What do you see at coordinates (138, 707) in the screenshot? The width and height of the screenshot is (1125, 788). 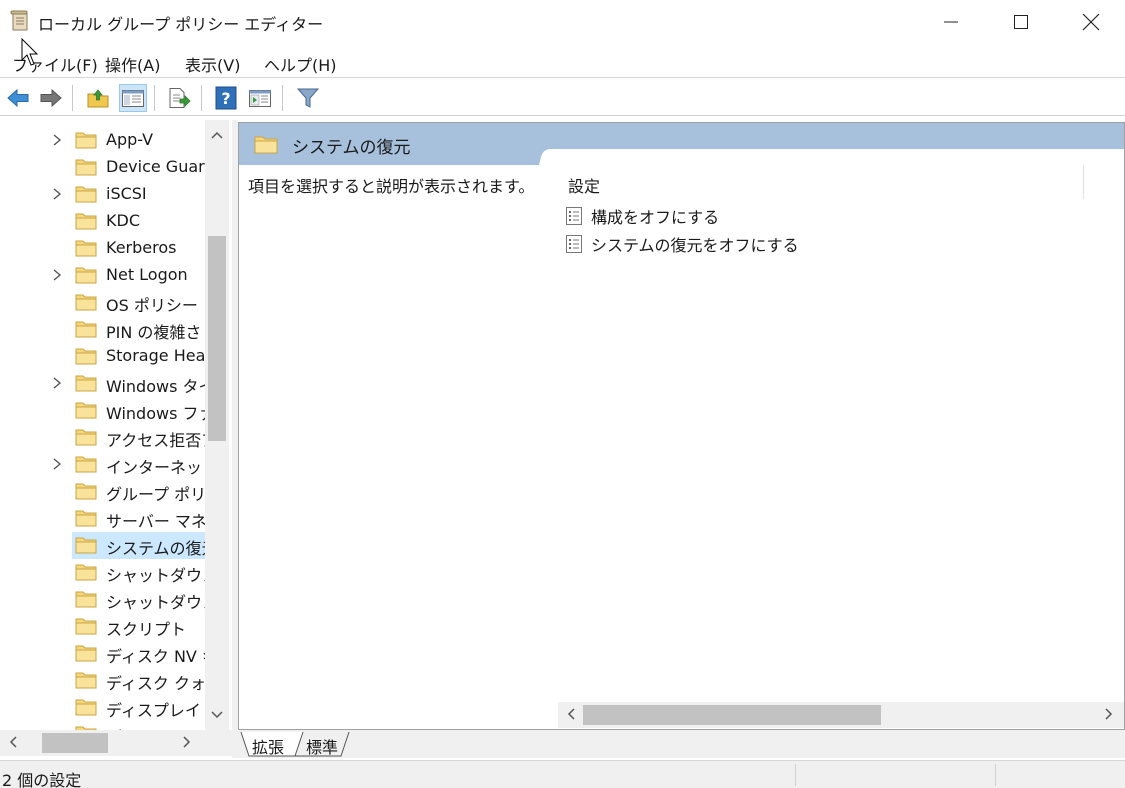 I see `tree-item-body: ディスプレイ` at bounding box center [138, 707].